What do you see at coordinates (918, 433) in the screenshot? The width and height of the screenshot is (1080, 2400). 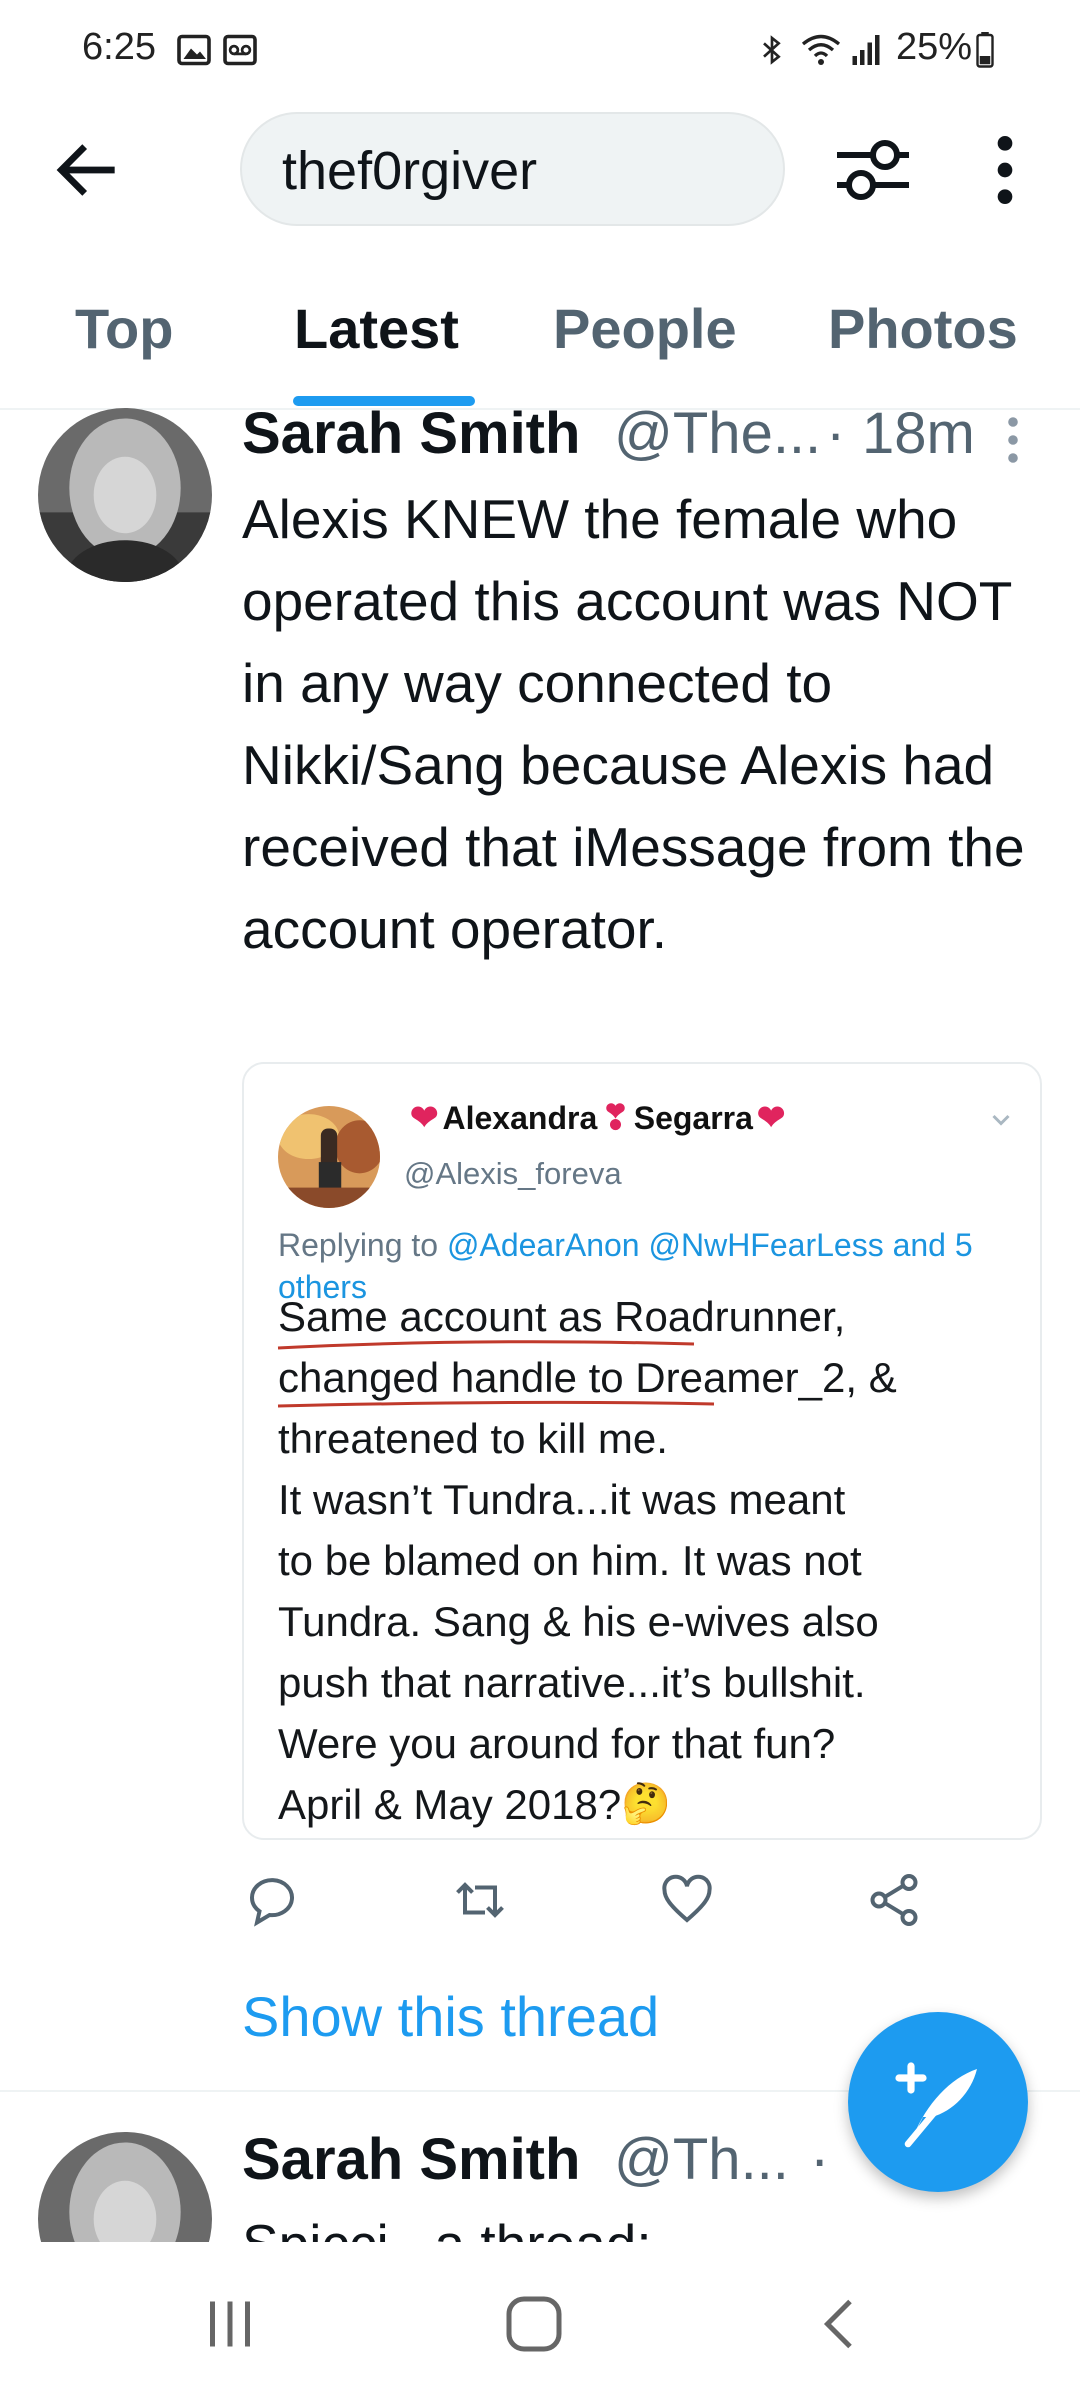 I see `tweet-time: 18m` at bounding box center [918, 433].